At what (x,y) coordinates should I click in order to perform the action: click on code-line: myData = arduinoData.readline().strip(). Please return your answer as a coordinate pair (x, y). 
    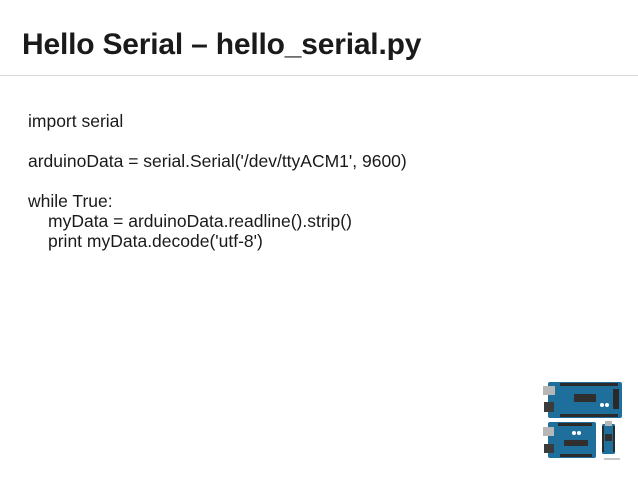
    Looking at the image, I should click on (200, 221).